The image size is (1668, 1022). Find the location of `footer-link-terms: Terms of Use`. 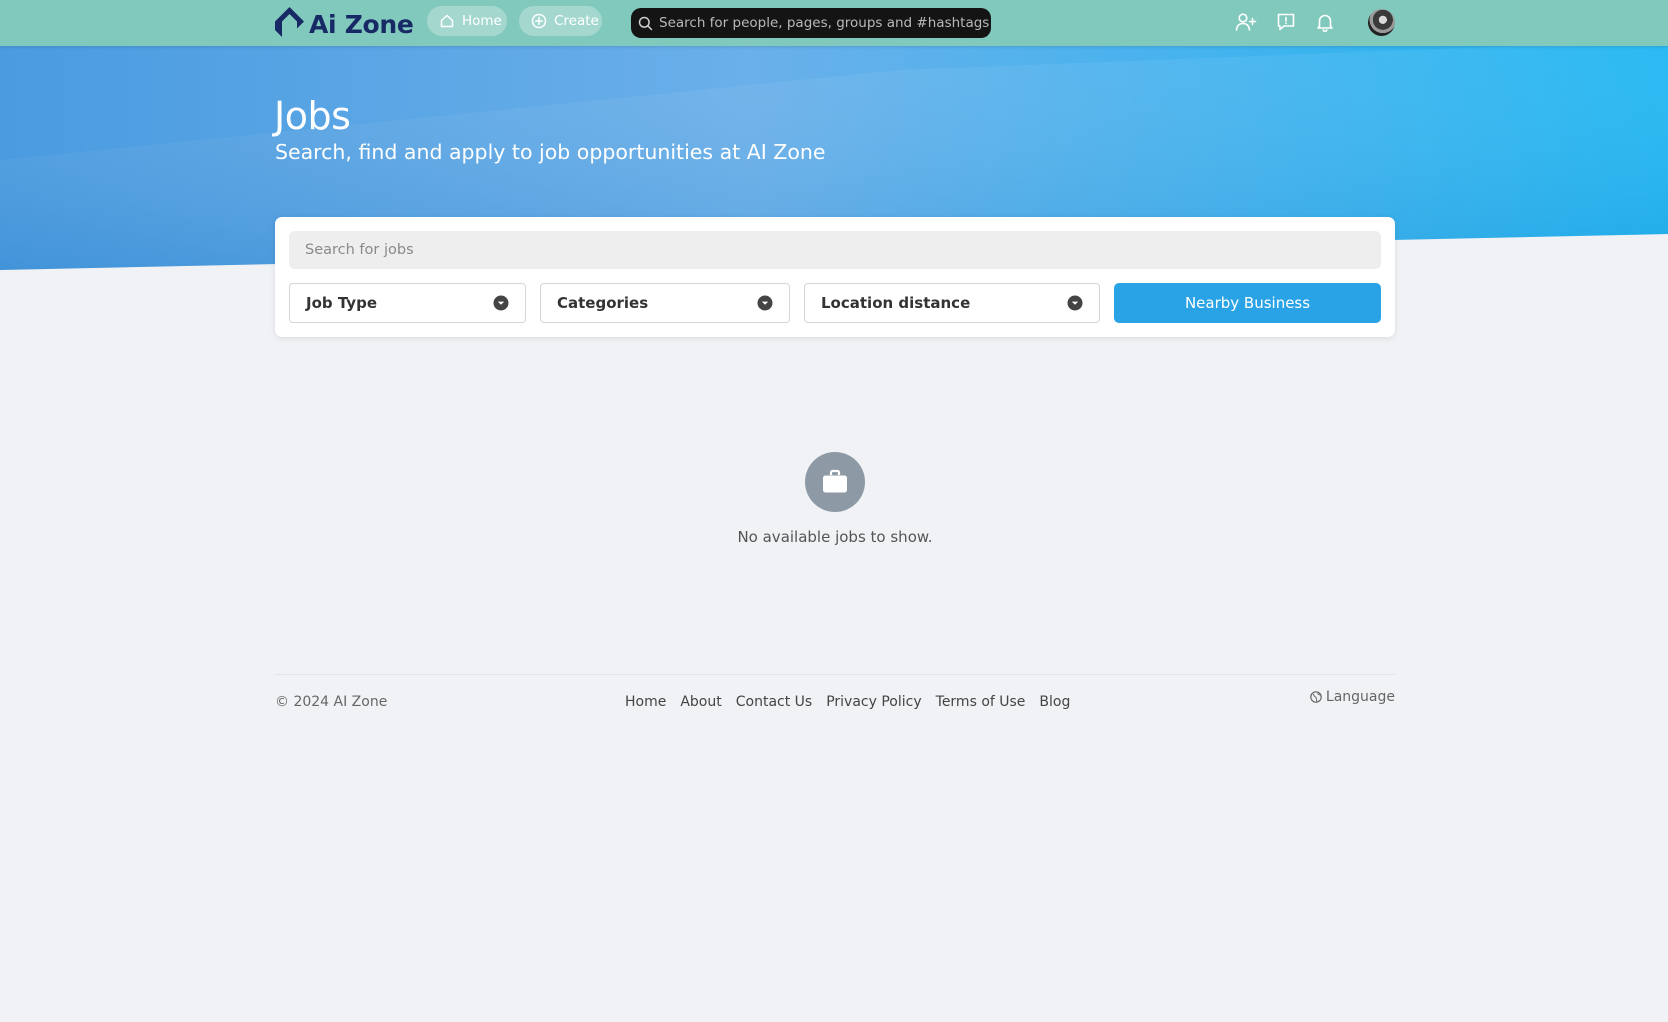

footer-link-terms: Terms of Use is located at coordinates (981, 702).